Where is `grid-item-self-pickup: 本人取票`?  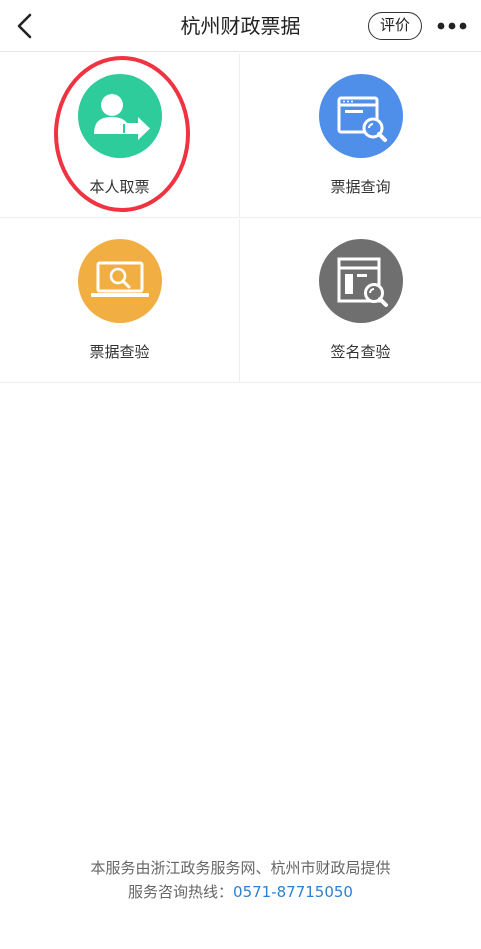 grid-item-self-pickup: 本人取票 is located at coordinates (120, 136).